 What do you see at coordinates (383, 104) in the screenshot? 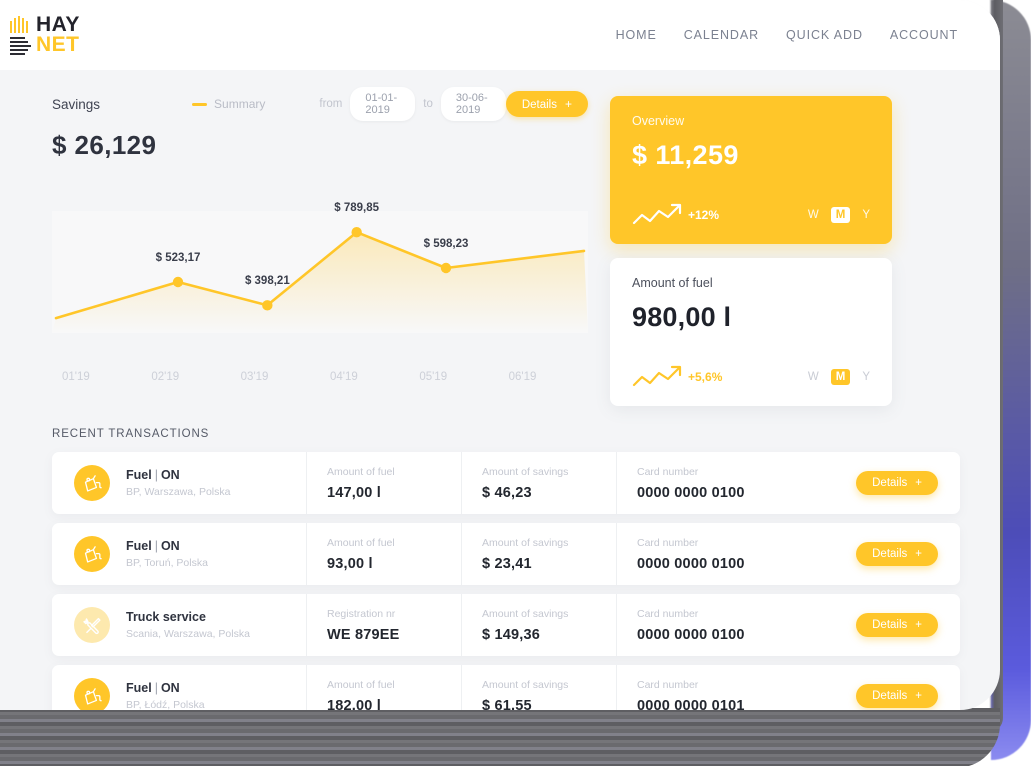
I see `date-from-input: 01-01-2019` at bounding box center [383, 104].